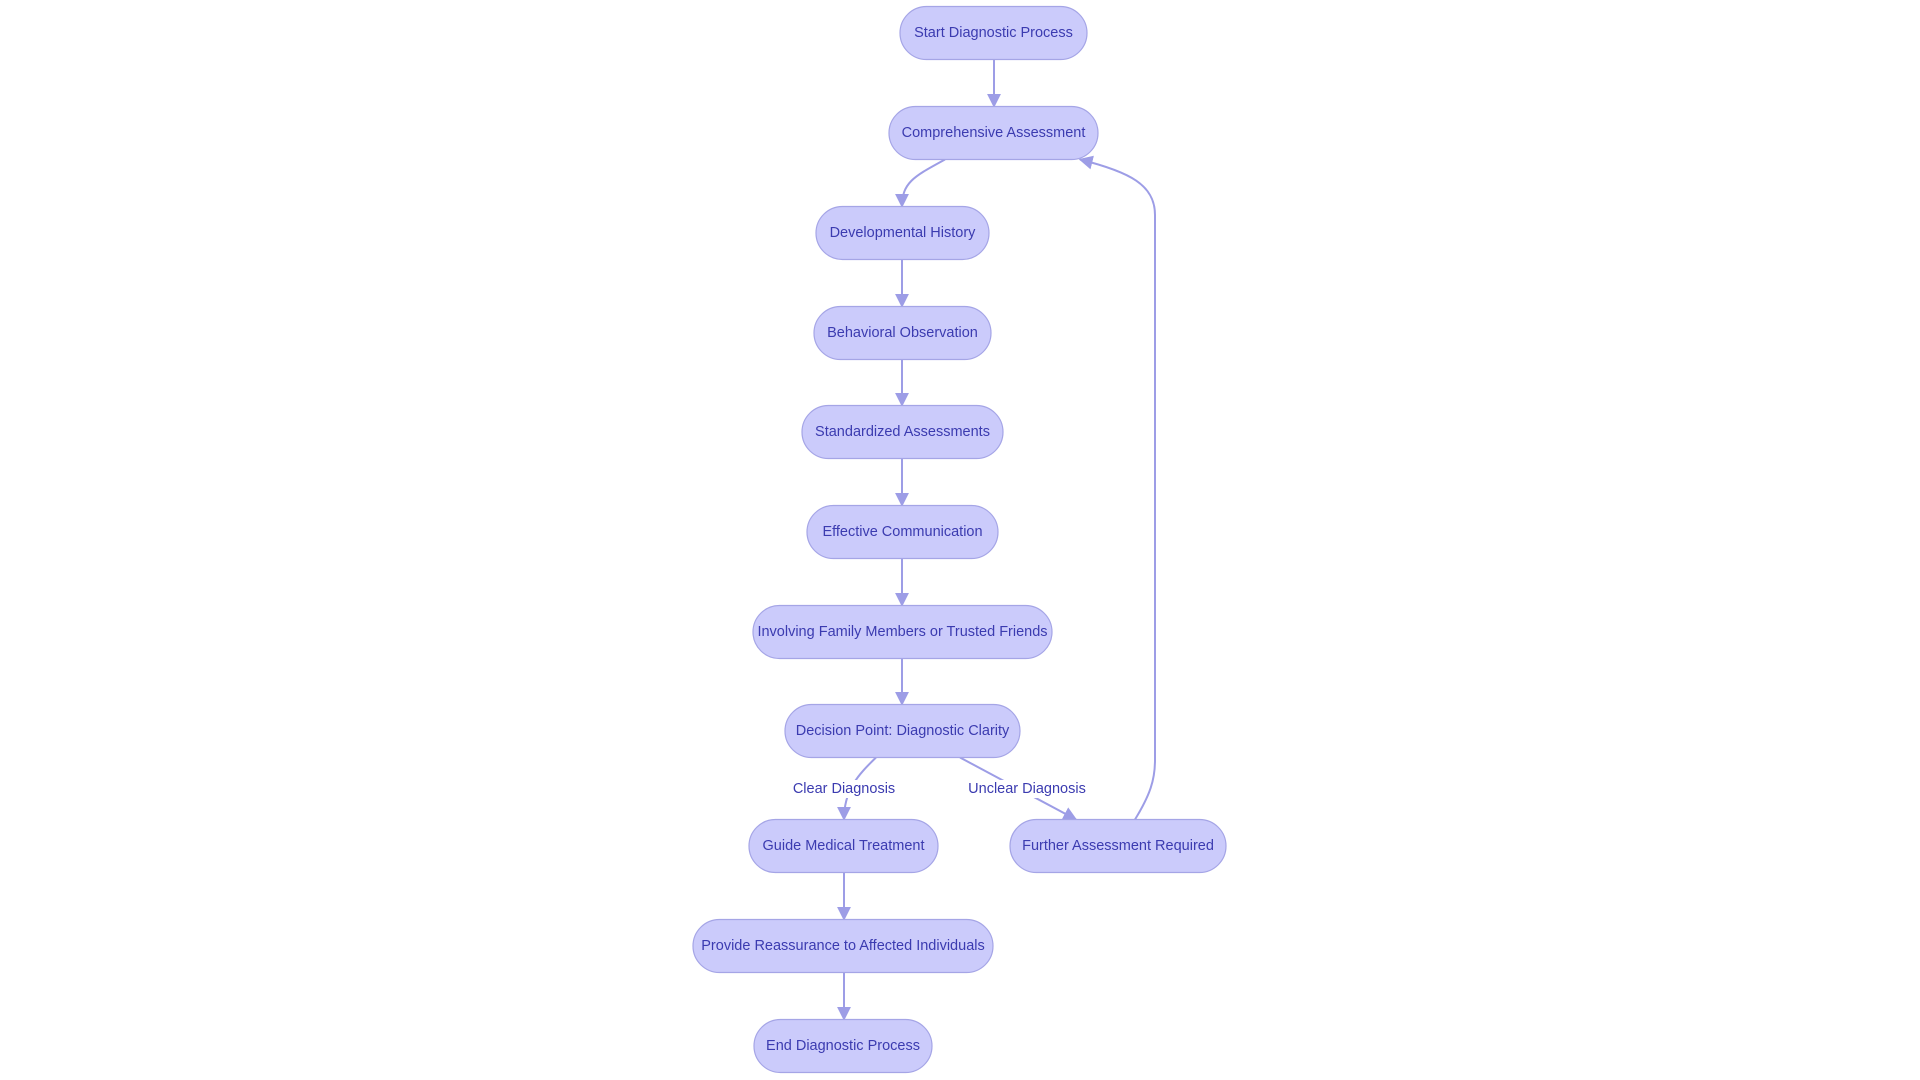 Image resolution: width=1920 pixels, height=1080 pixels. I want to click on node-label: Effective Communication, so click(902, 532).